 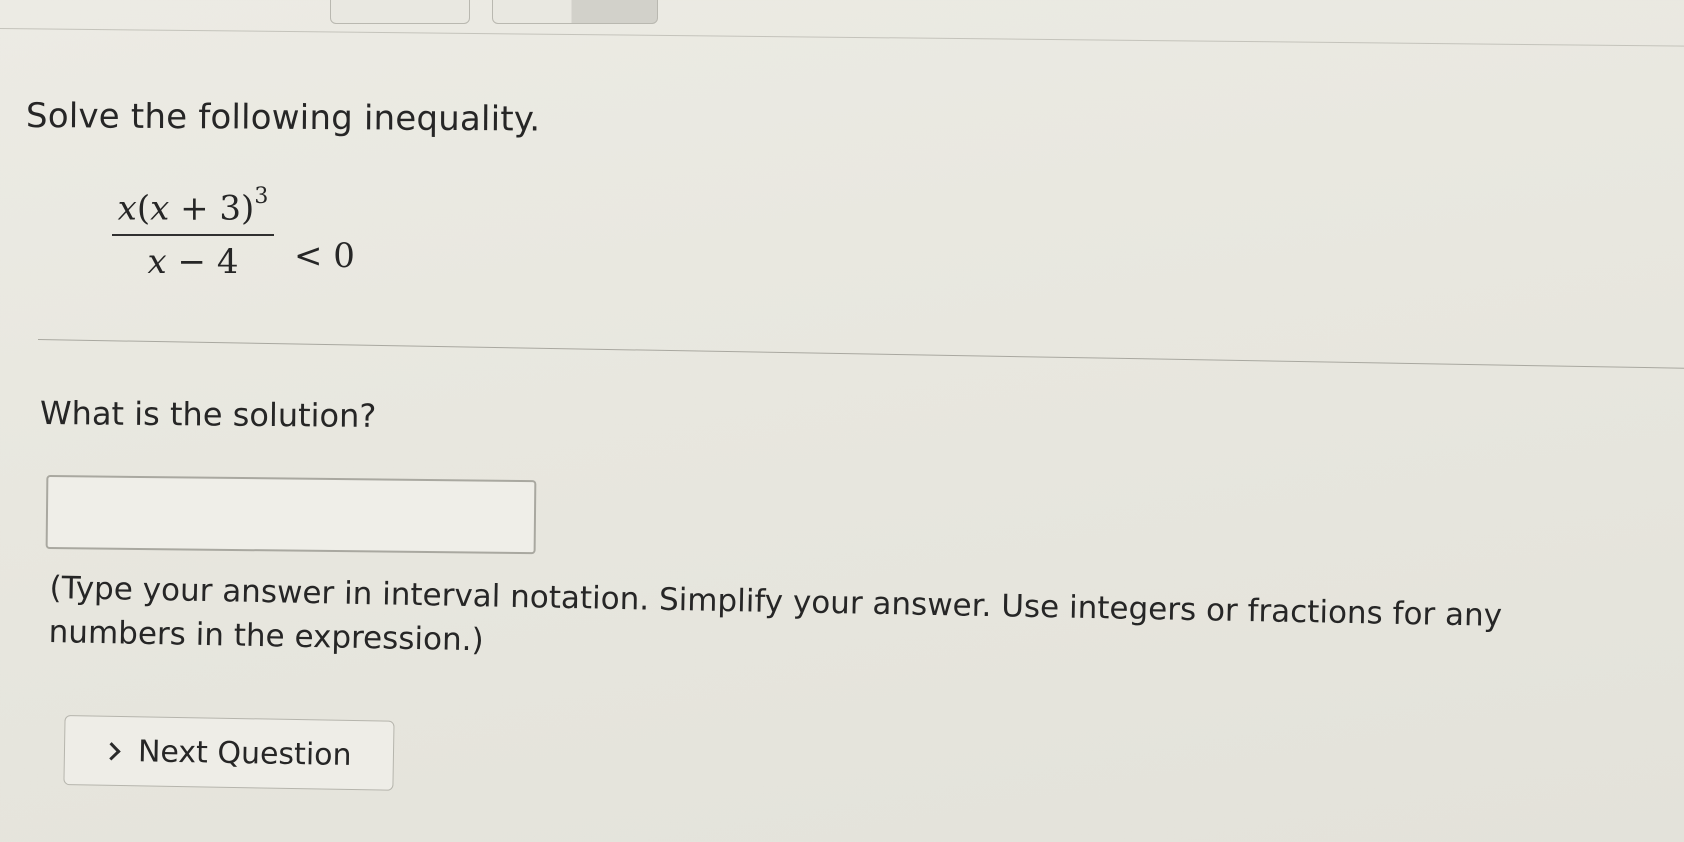 What do you see at coordinates (127, 208) in the screenshot?
I see `numerator-var-x: x` at bounding box center [127, 208].